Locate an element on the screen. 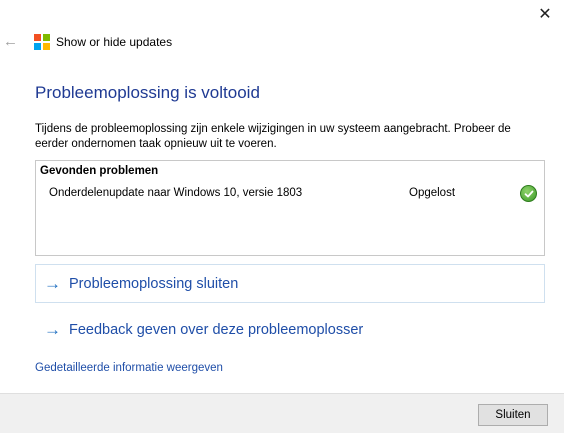  details-link: Gedetailleerde informatie weergeven is located at coordinates (129, 368).